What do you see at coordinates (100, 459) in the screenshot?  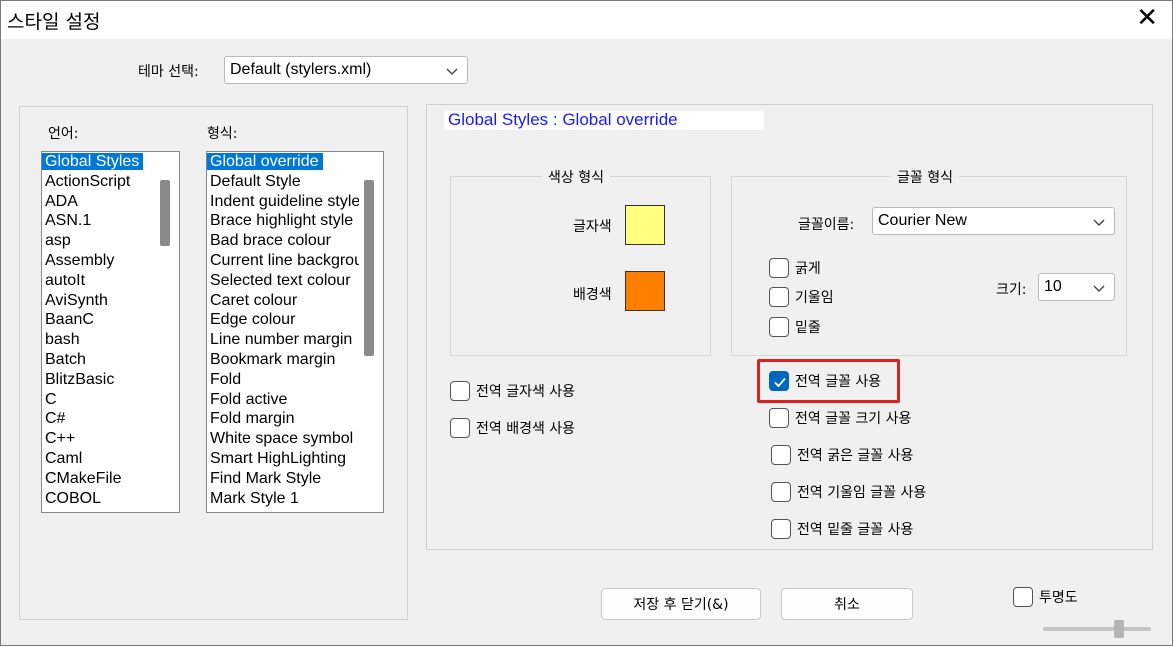 I see `language-list-item: Caml` at bounding box center [100, 459].